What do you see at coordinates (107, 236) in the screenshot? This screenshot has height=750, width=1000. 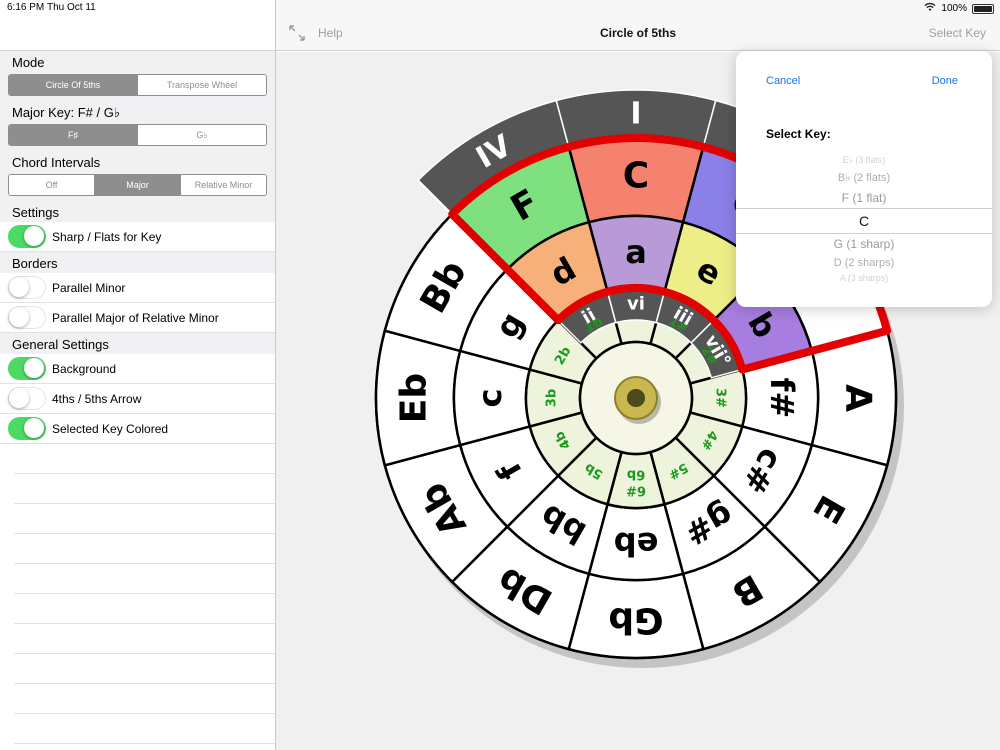 I see `sharp-flats-label: Sharp / Flats for Key` at bounding box center [107, 236].